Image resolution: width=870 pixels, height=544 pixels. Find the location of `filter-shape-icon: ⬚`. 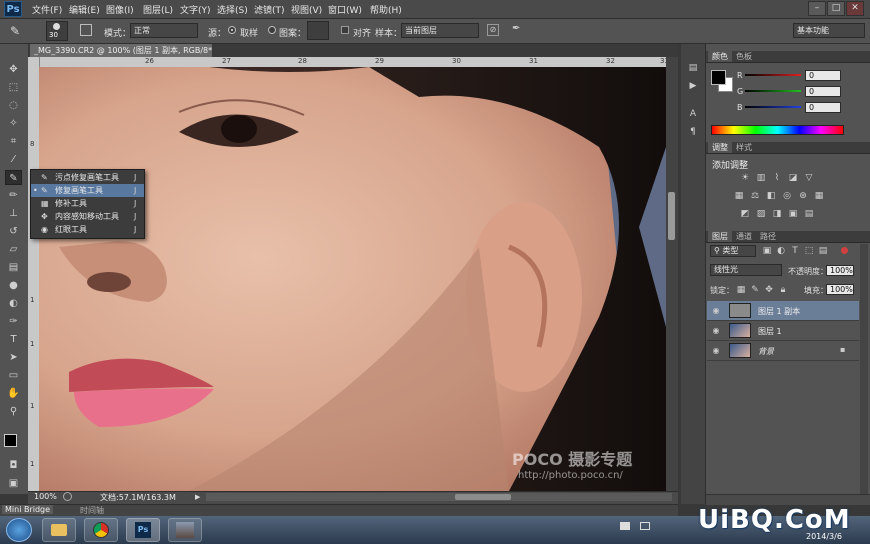

filter-shape-icon: ⬚ is located at coordinates (809, 251).